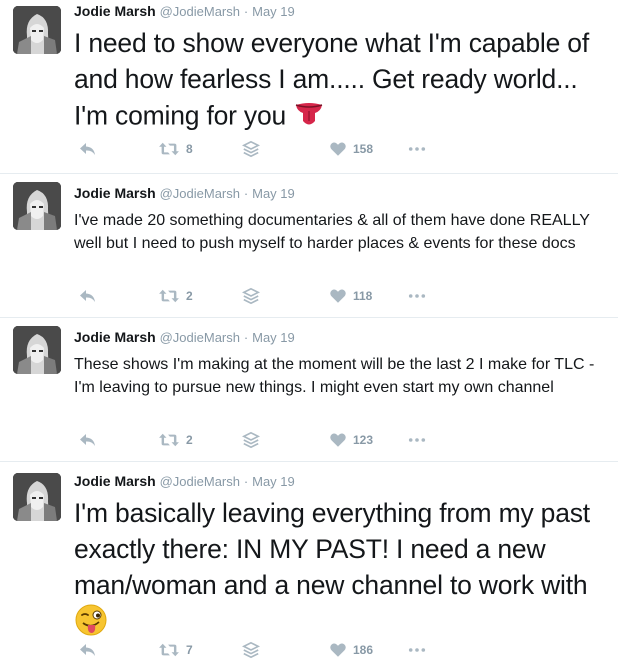 The height and width of the screenshot is (671, 618). I want to click on retweet-count: 7, so click(189, 650).